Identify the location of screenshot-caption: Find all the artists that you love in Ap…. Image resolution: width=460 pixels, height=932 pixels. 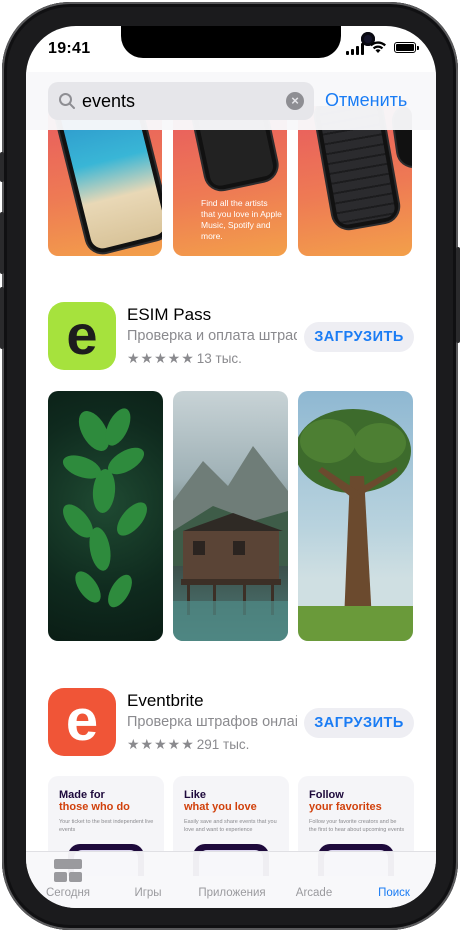
(241, 219).